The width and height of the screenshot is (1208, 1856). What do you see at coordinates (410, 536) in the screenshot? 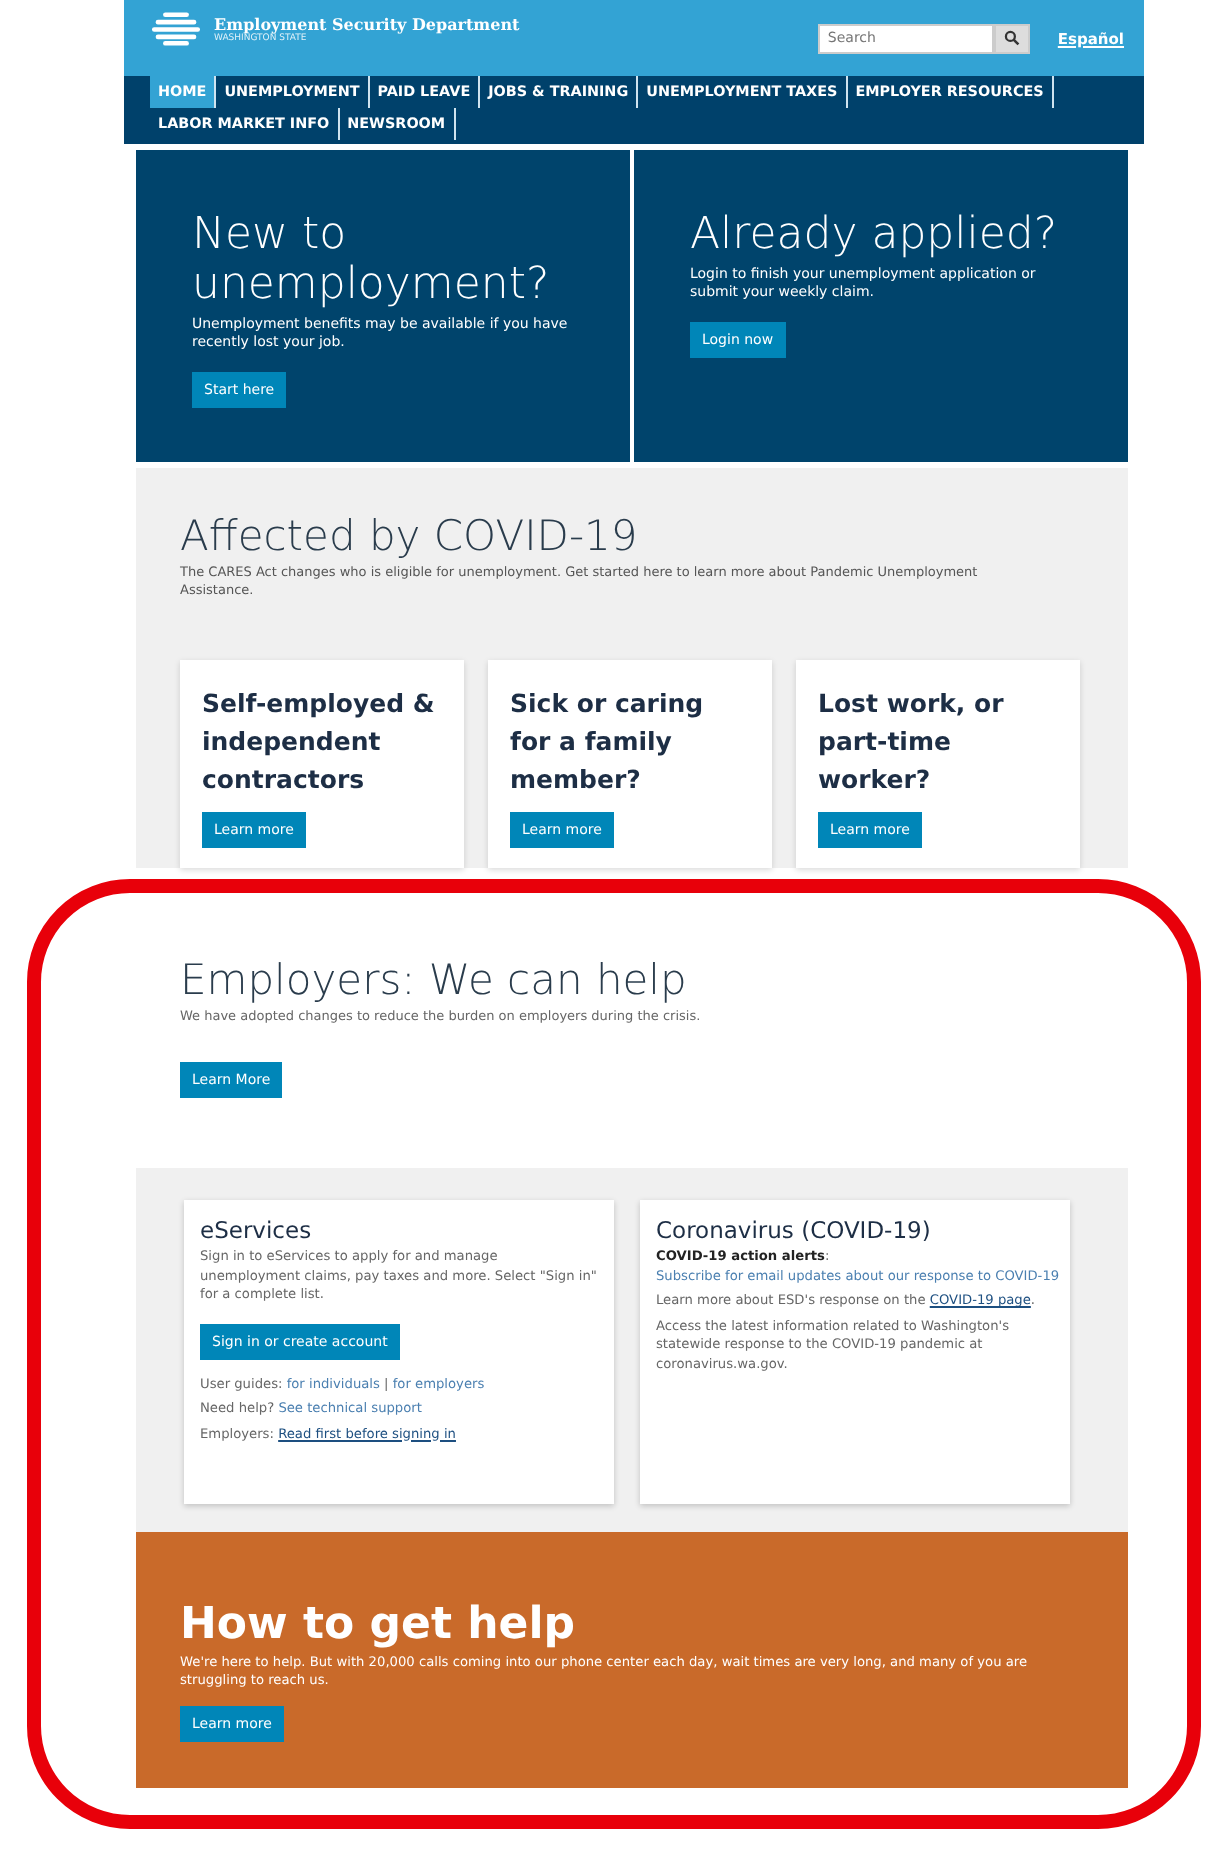
I see `section-title: Affected by COVID-19` at bounding box center [410, 536].